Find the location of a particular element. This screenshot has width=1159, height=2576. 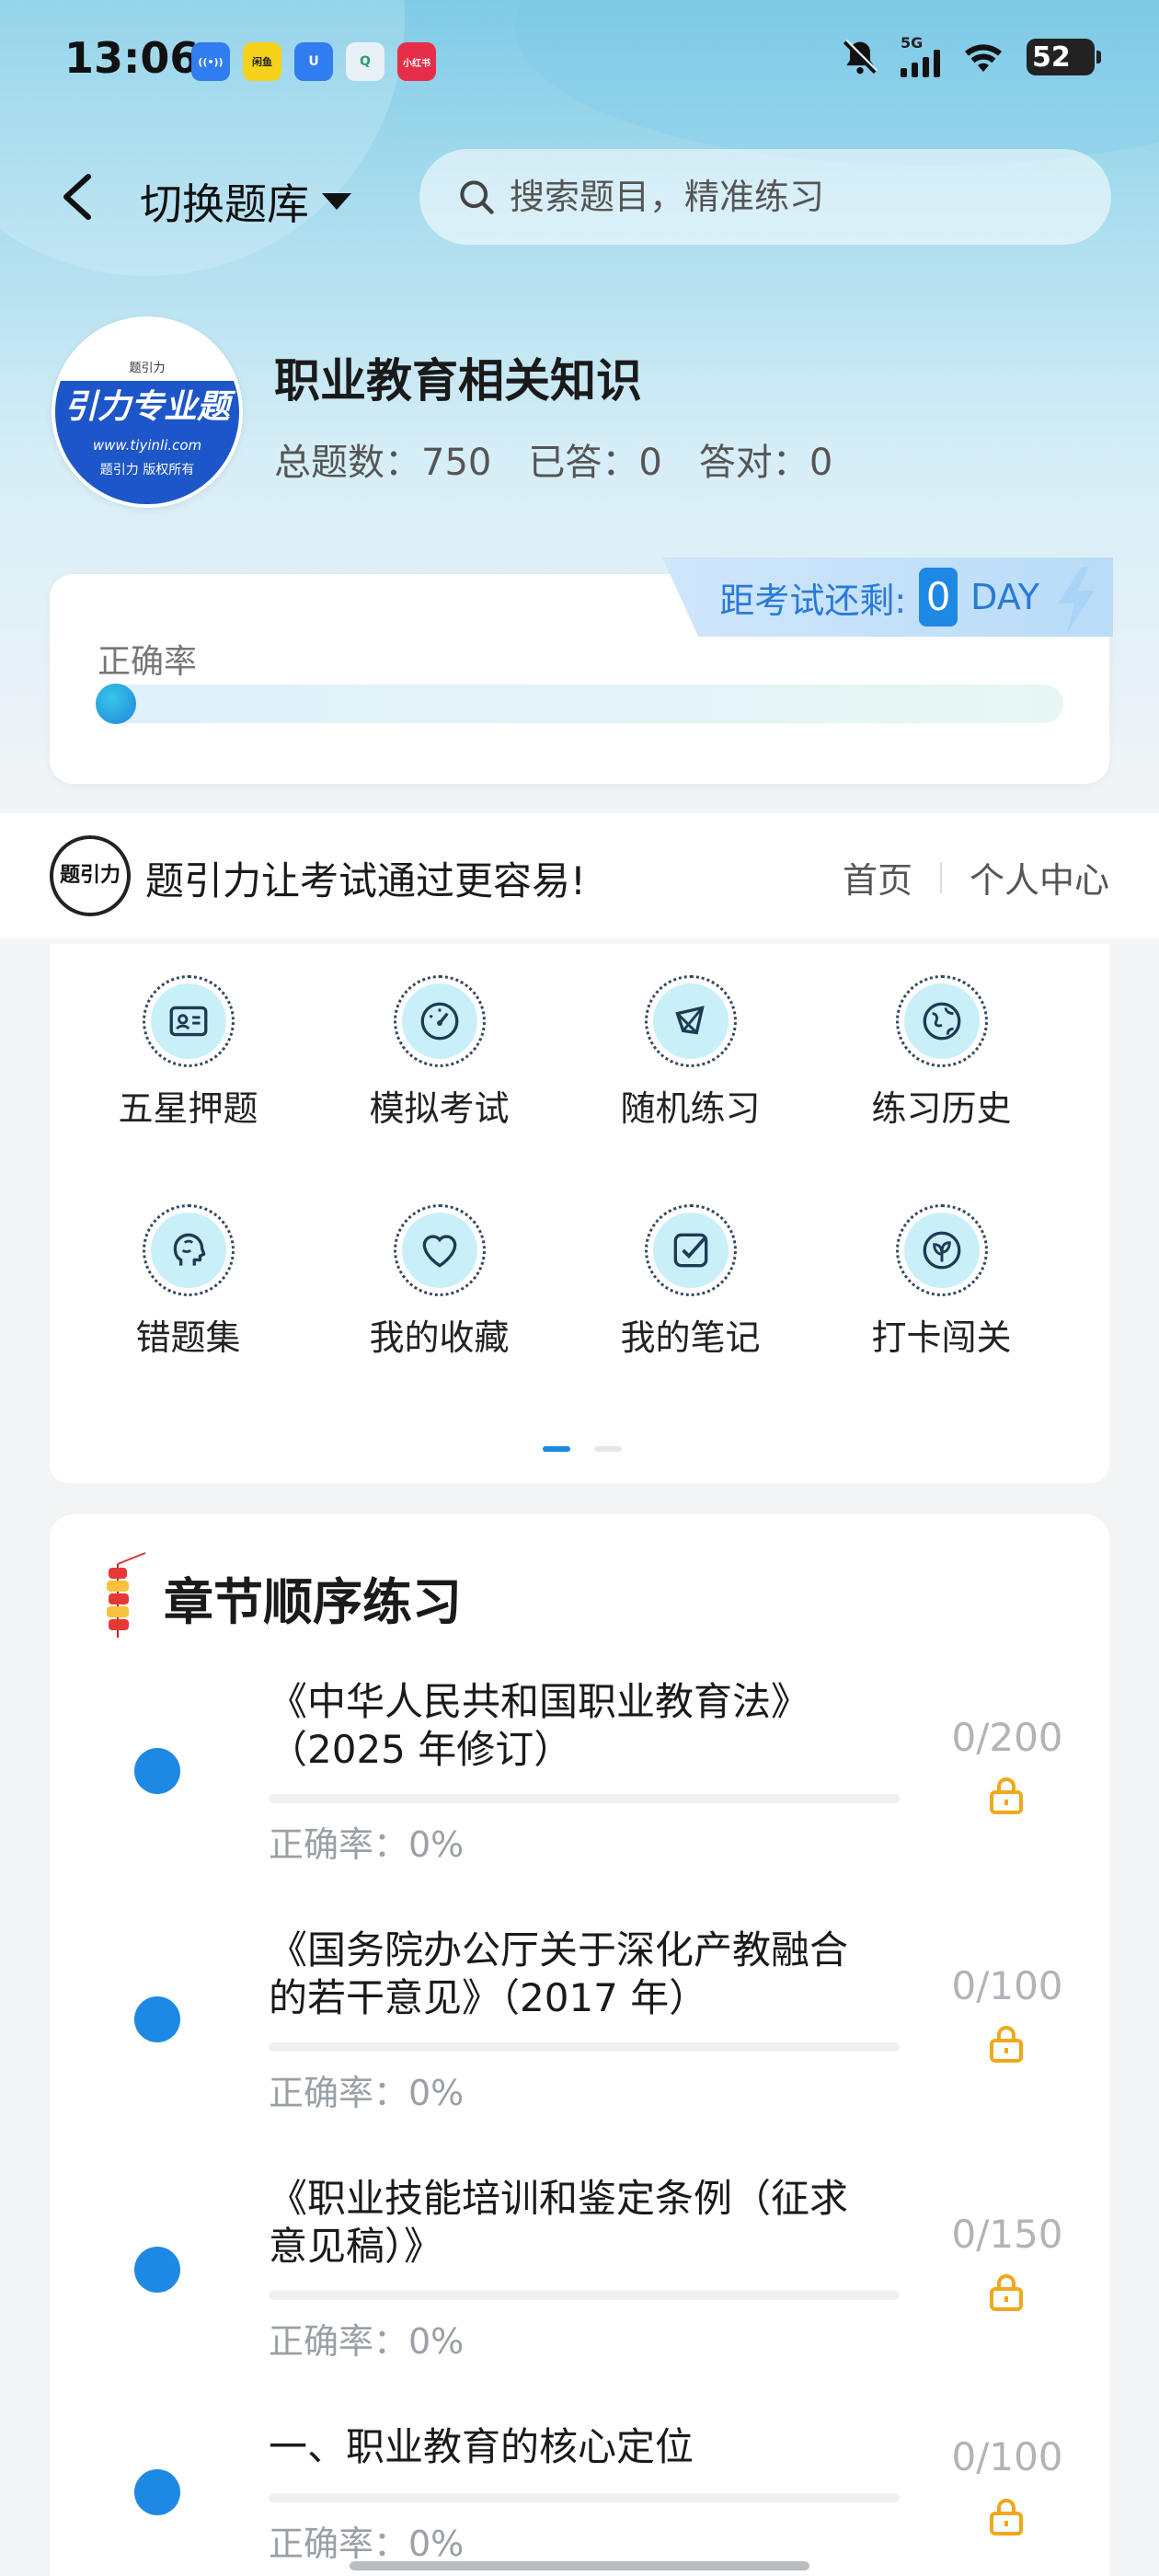

gauge-icon is located at coordinates (439, 1021).